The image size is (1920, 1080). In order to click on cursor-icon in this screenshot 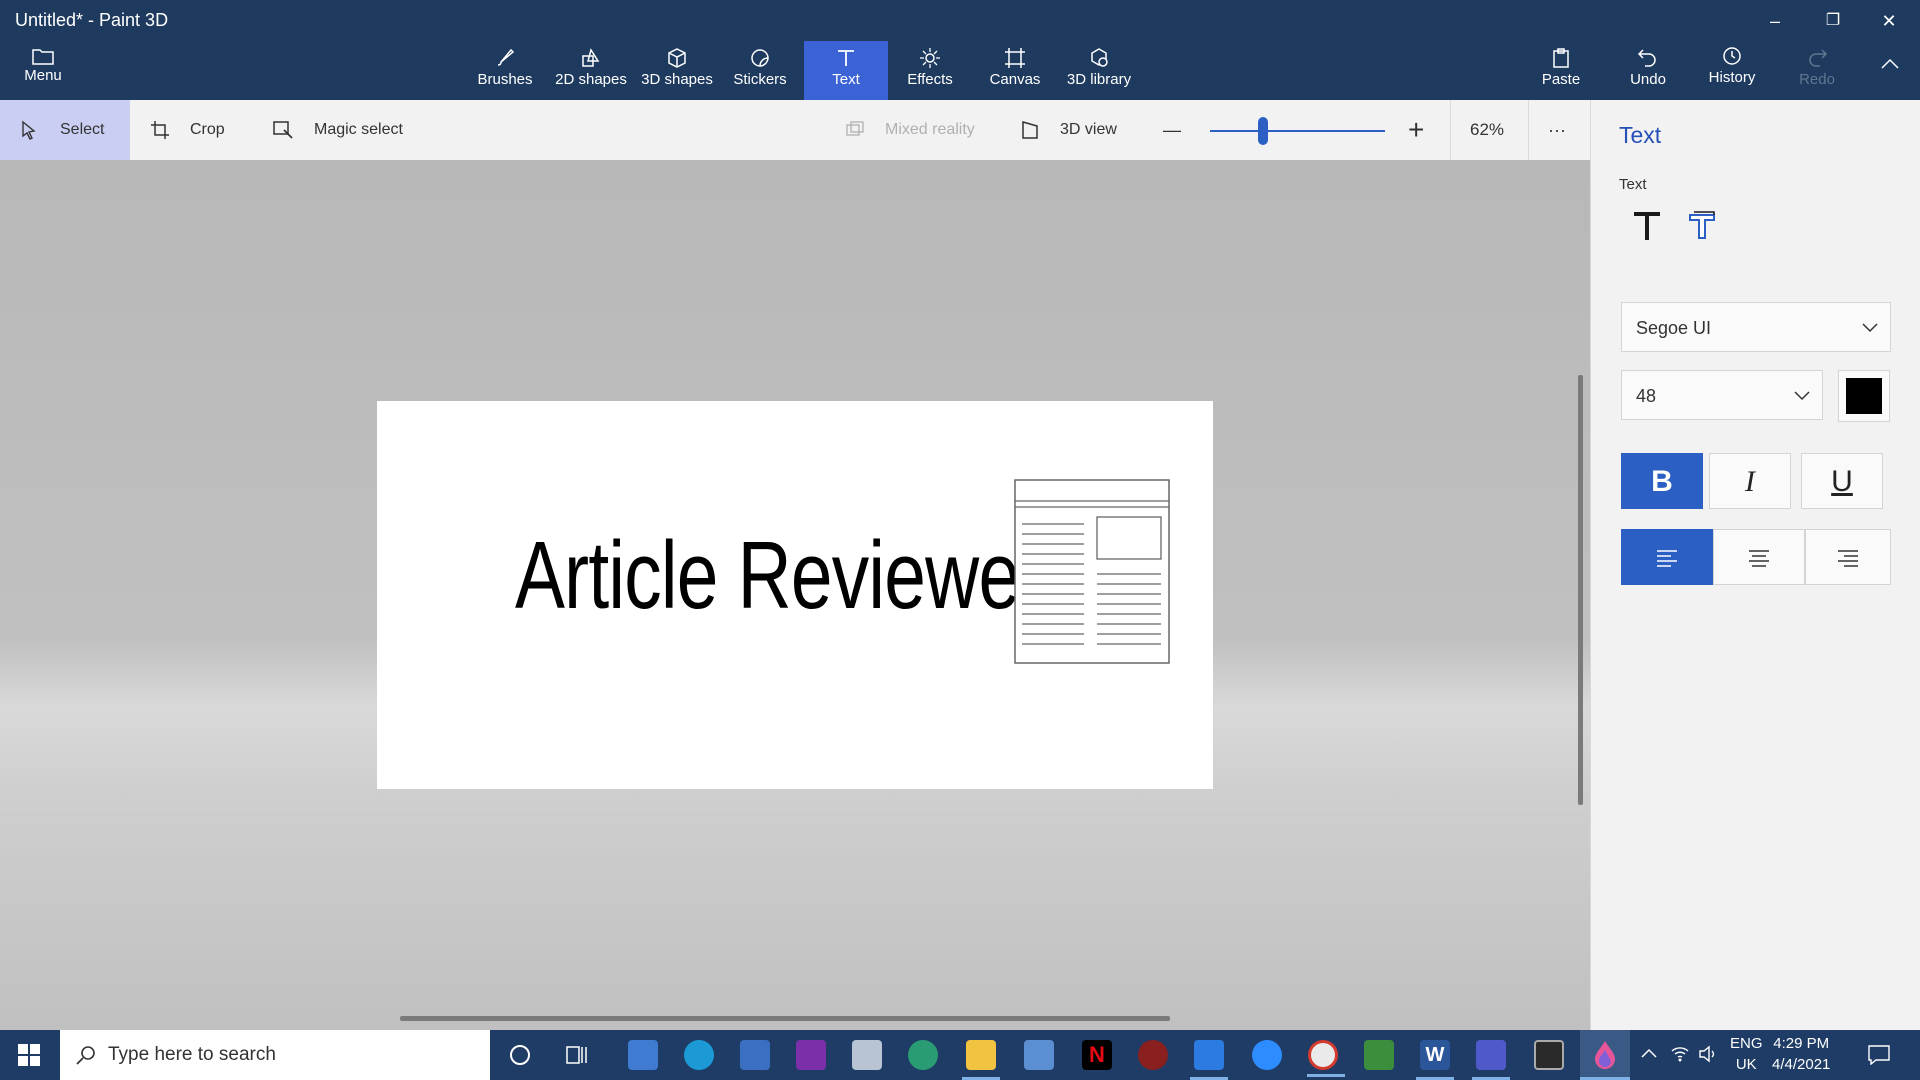, I will do `click(29, 130)`.